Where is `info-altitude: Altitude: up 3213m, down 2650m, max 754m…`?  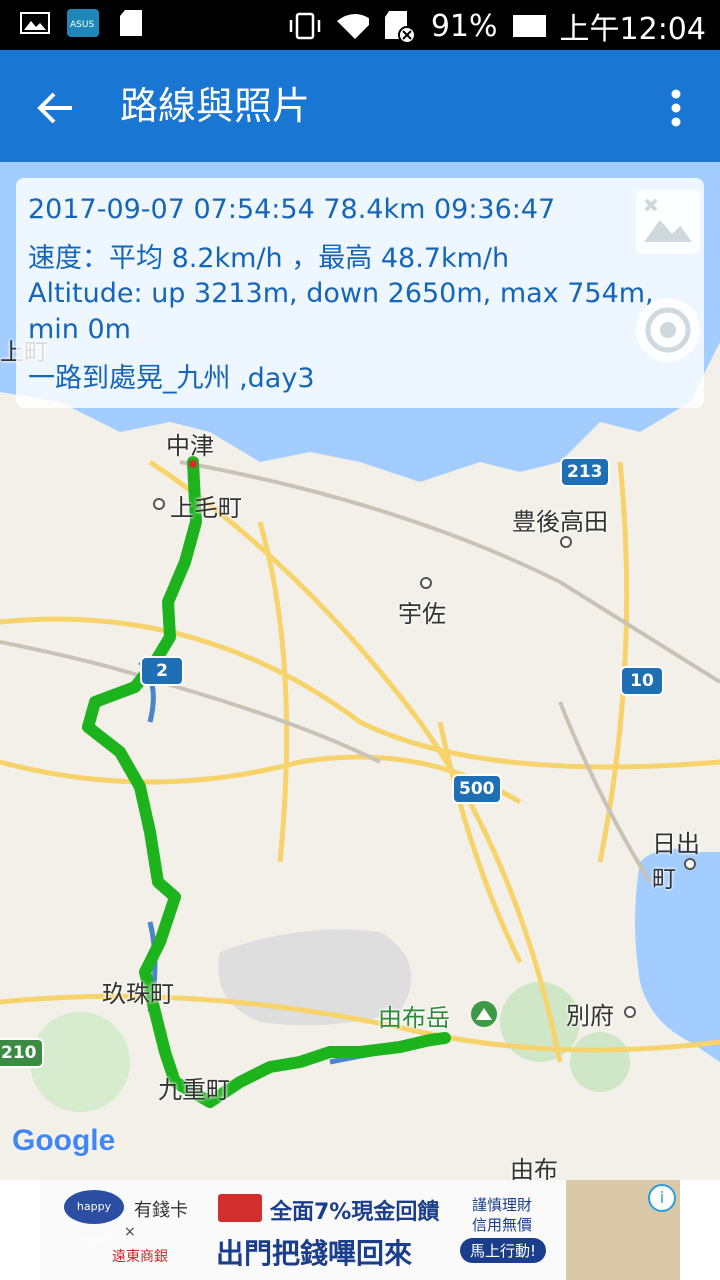
info-altitude: Altitude: up 3213m, down 2650m, max 754m… is located at coordinates (341, 293).